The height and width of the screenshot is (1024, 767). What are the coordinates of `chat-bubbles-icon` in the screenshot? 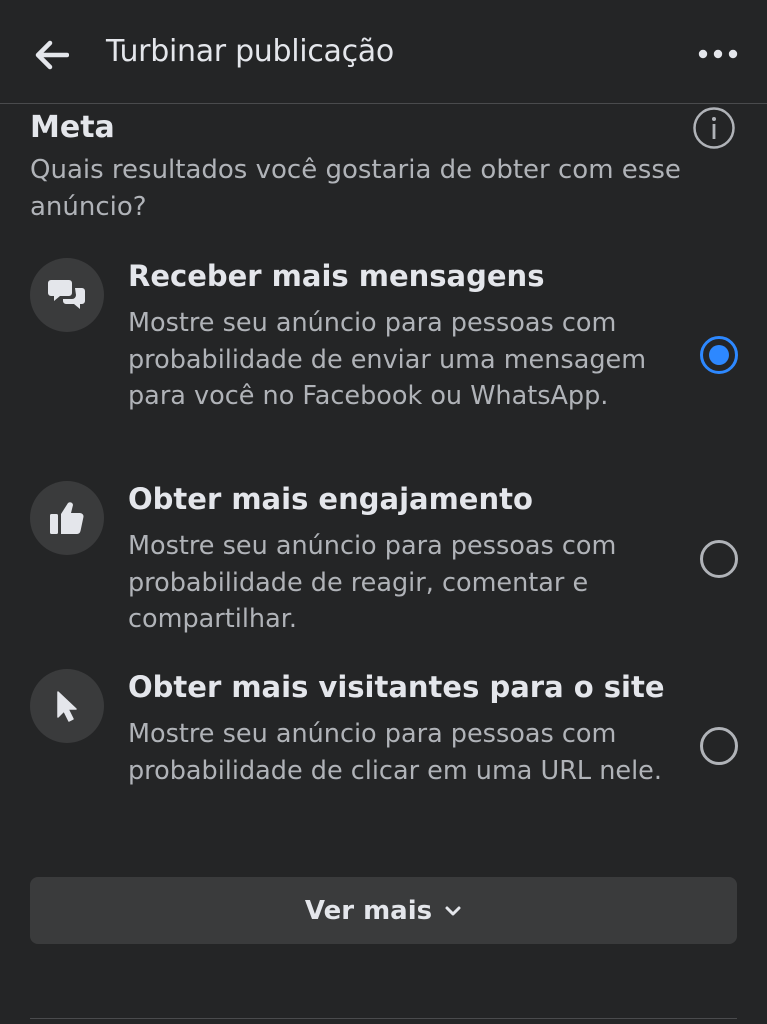 It's located at (66, 294).